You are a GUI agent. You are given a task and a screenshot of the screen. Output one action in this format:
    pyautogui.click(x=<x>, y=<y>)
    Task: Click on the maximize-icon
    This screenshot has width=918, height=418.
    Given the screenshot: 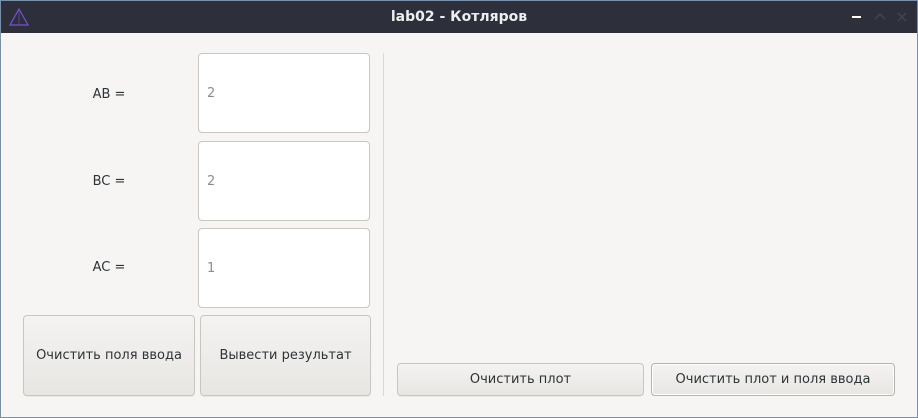 What is the action you would take?
    pyautogui.click(x=880, y=17)
    